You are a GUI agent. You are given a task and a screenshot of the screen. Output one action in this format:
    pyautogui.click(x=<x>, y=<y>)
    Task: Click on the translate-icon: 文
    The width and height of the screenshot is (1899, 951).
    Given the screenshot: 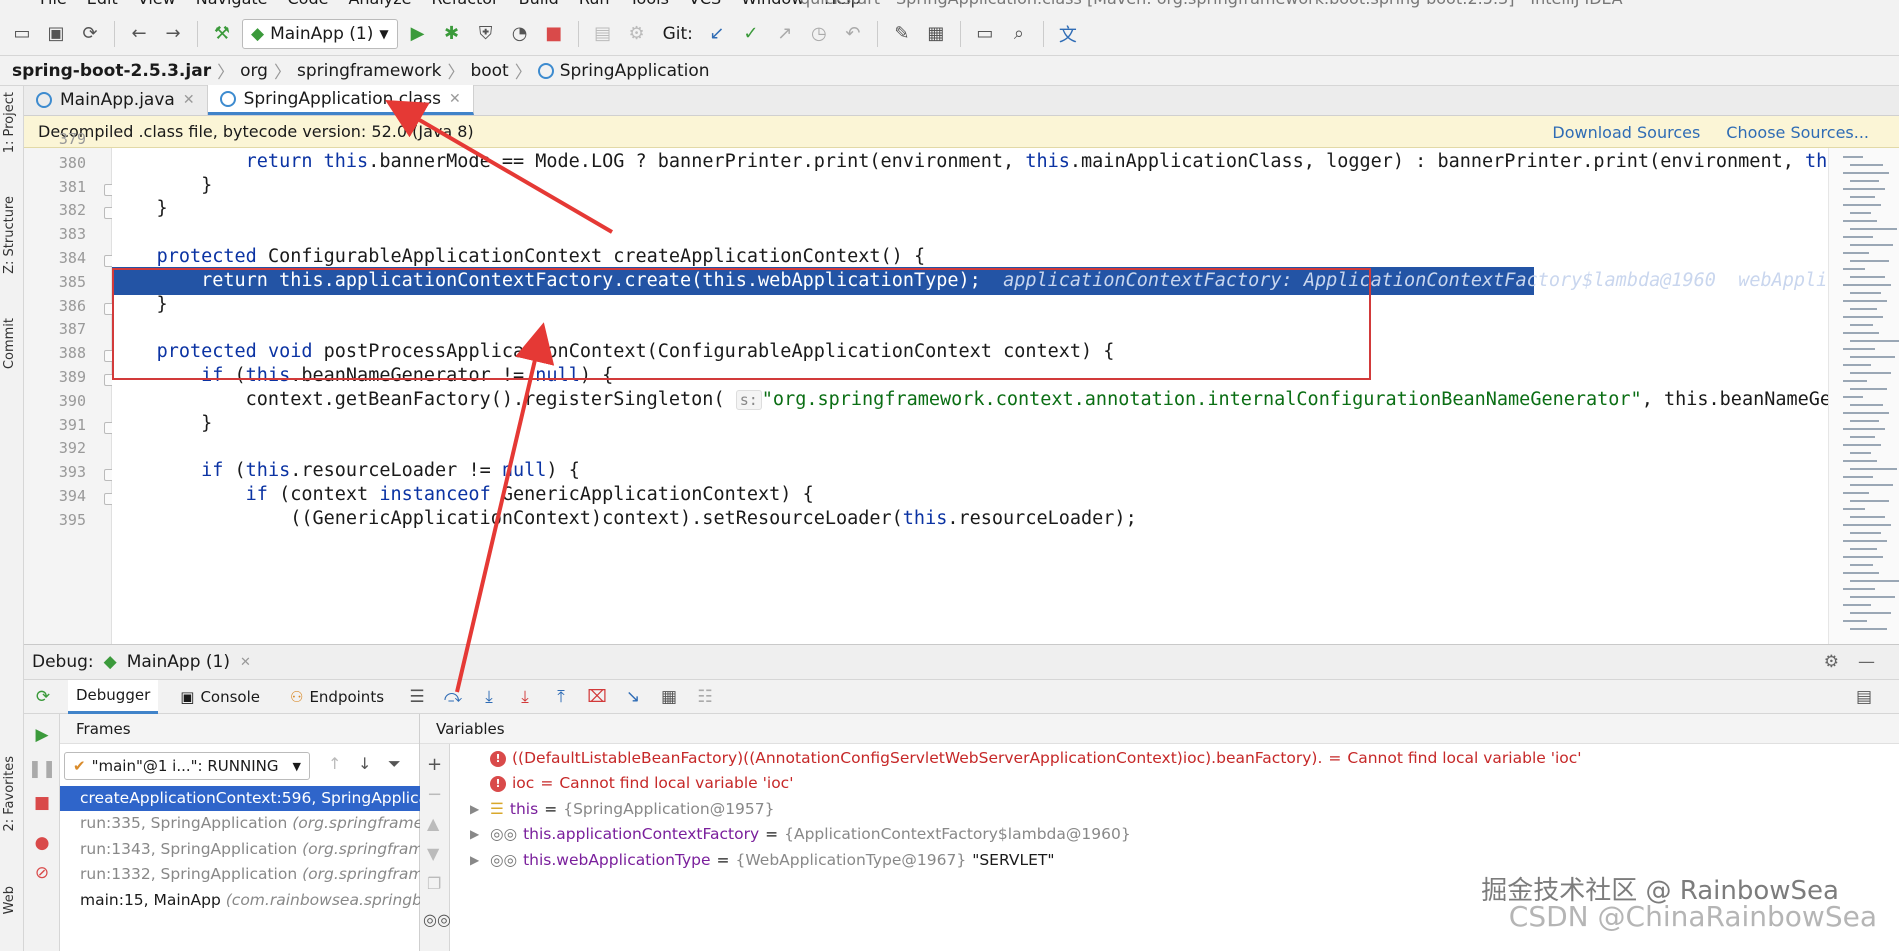 What is the action you would take?
    pyautogui.click(x=1068, y=34)
    